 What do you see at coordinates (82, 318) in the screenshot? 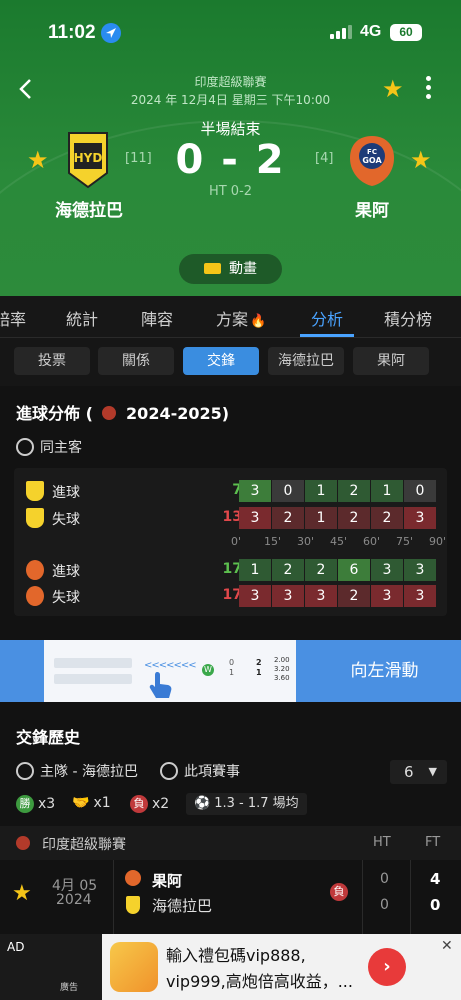
I see `tab-stats: 統計` at bounding box center [82, 318].